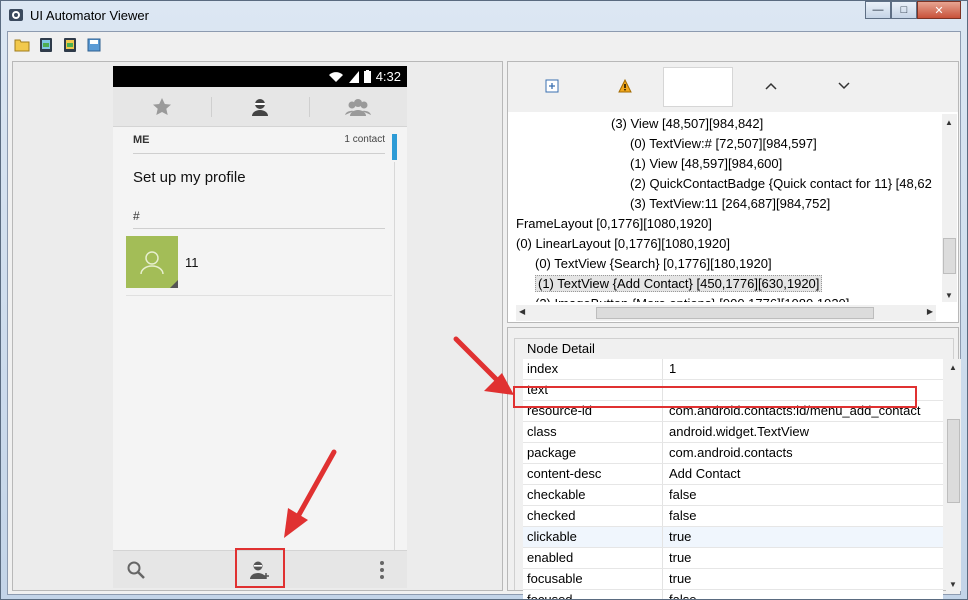  I want to click on detail-key: package, so click(593, 453).